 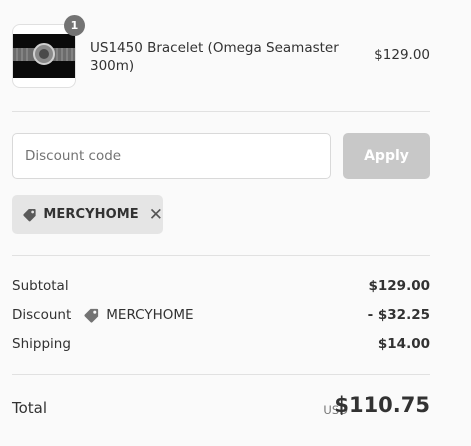 I want to click on product-thumbnail-wrapper: 1, so click(x=48, y=51).